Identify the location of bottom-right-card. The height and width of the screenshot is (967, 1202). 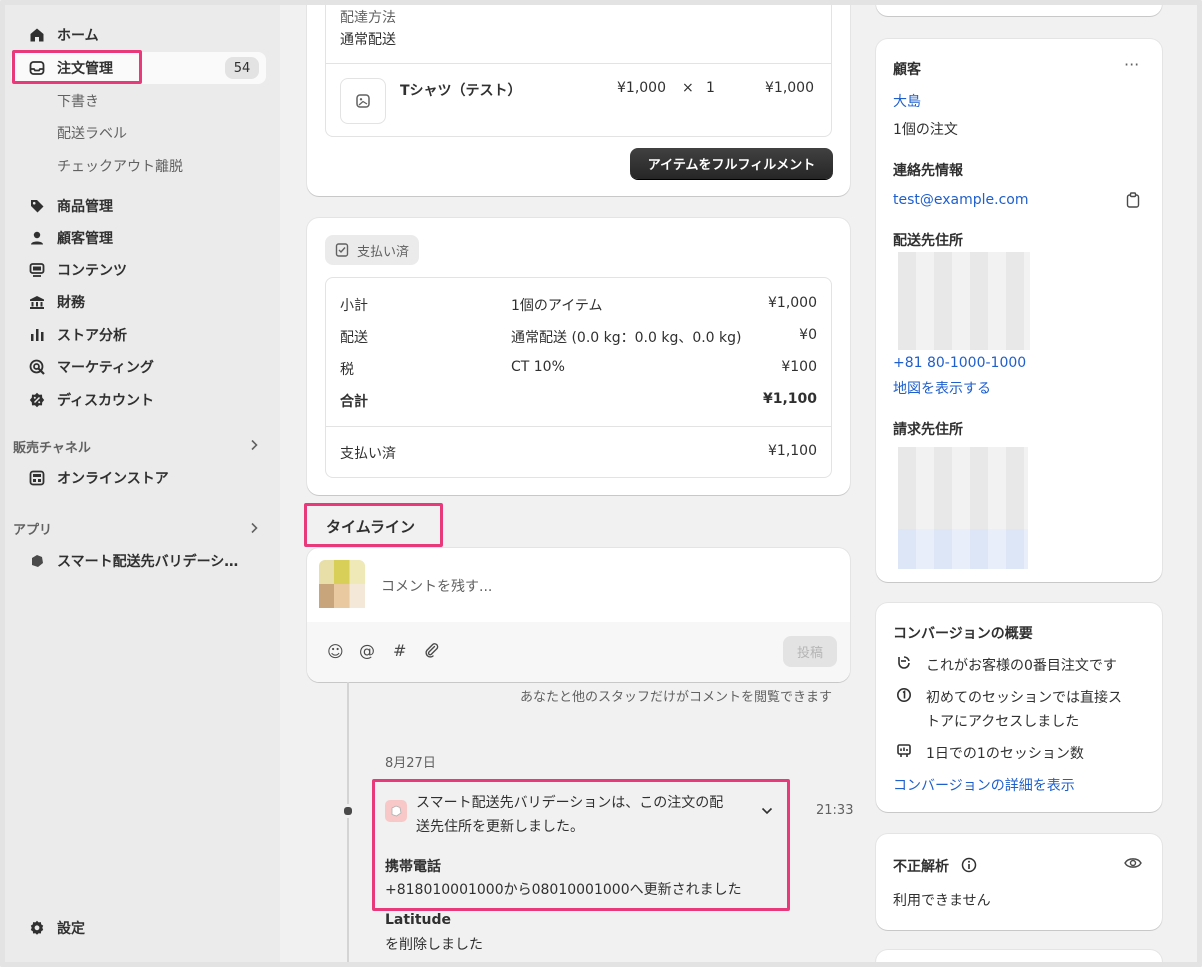
(1019, 958).